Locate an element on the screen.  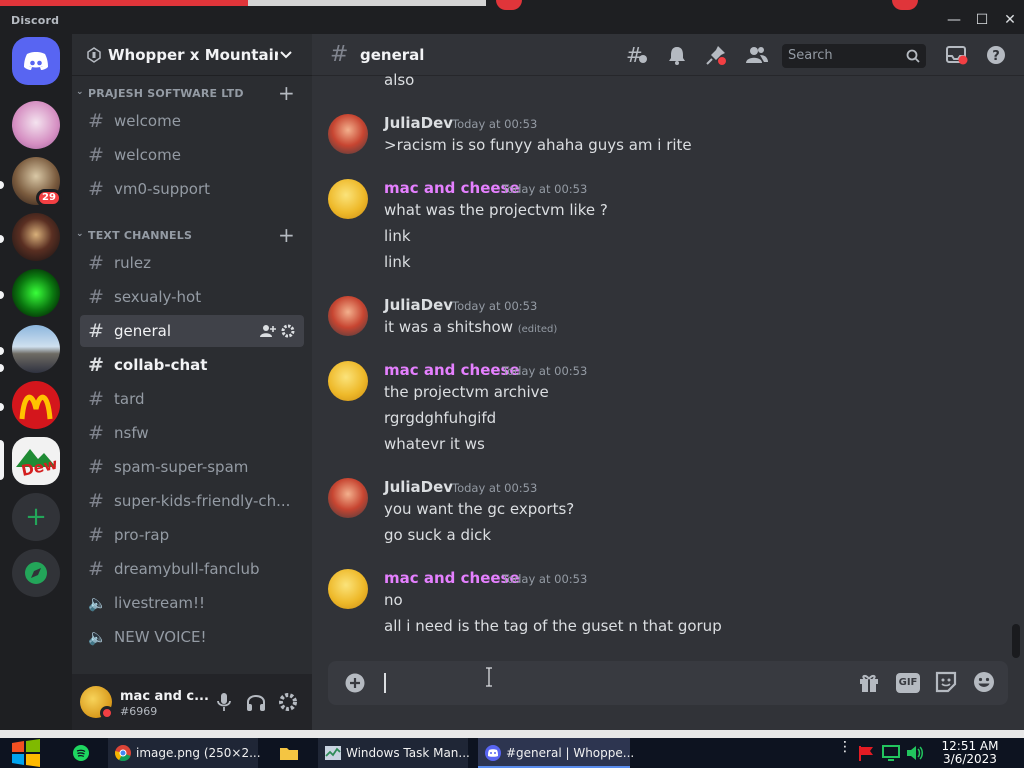
channel-sexualy-hot: # sexualy-hot is located at coordinates (192, 297).